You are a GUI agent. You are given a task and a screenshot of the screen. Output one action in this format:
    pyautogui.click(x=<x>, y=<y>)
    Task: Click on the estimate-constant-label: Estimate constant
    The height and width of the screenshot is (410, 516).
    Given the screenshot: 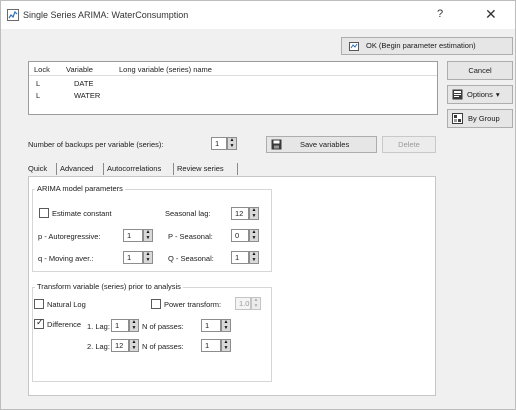 What is the action you would take?
    pyautogui.click(x=82, y=213)
    